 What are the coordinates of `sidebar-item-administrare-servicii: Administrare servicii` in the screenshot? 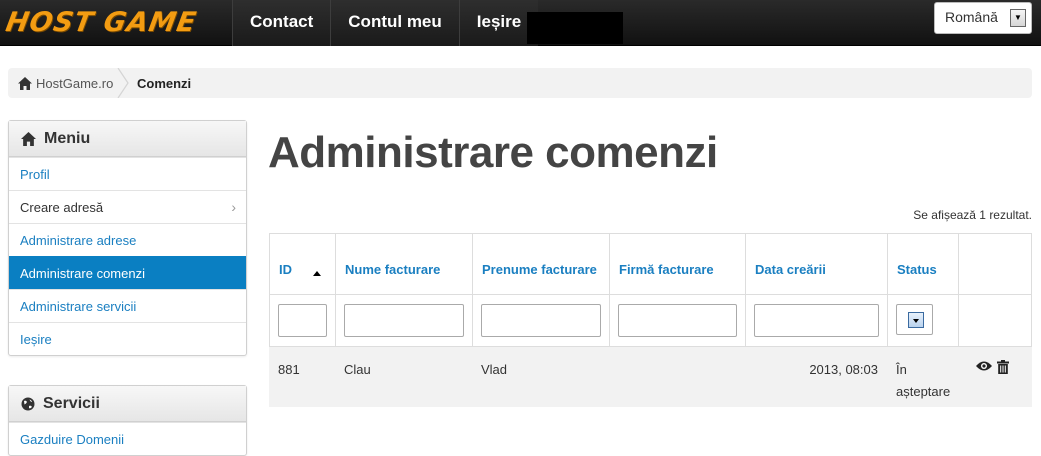 It's located at (127, 305).